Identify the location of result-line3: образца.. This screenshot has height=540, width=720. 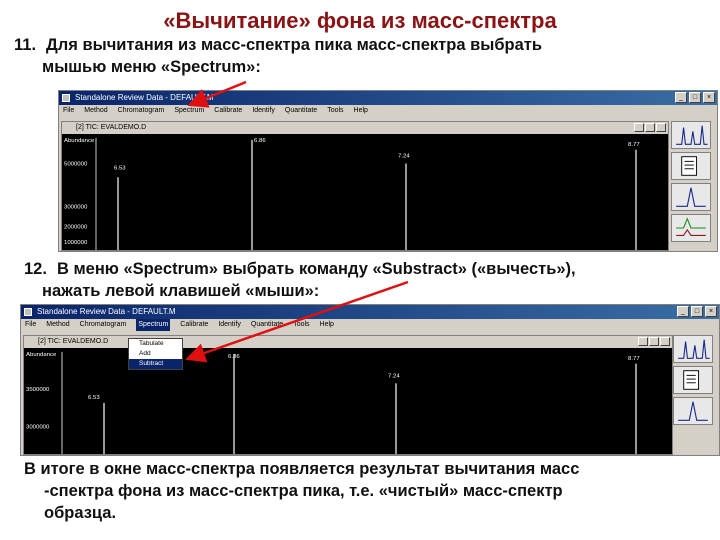
(80, 513).